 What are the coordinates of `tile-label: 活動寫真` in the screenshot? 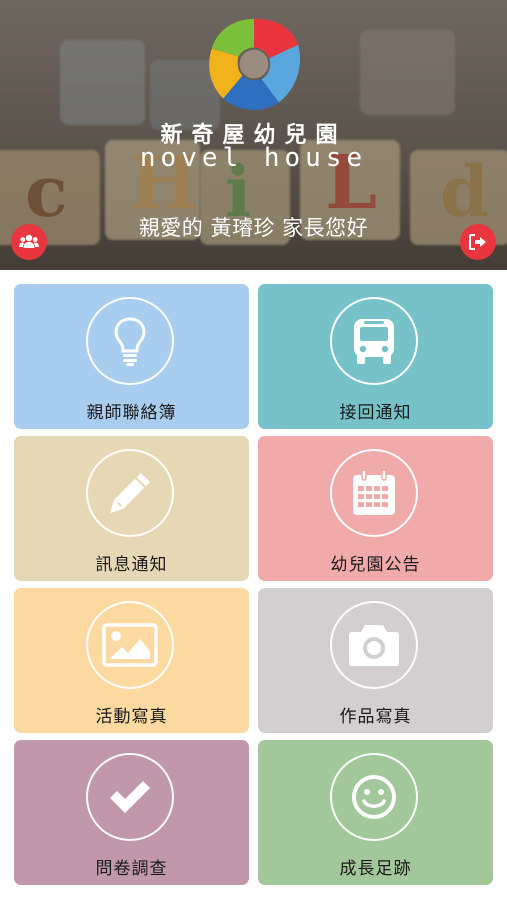 It's located at (131, 717).